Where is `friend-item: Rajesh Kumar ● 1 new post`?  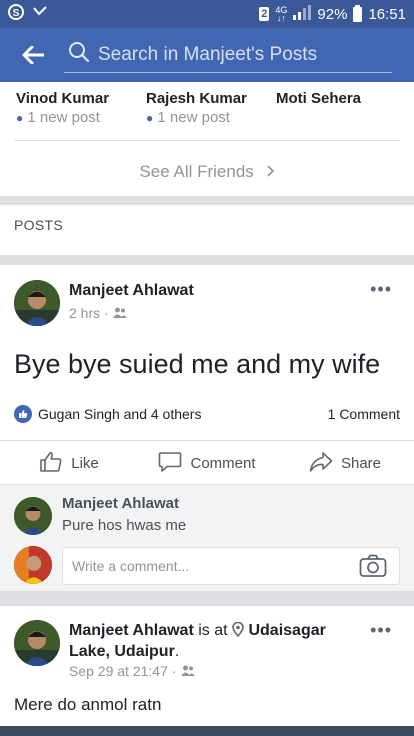
friend-item: Rajesh Kumar ● 1 new post is located at coordinates (211, 108).